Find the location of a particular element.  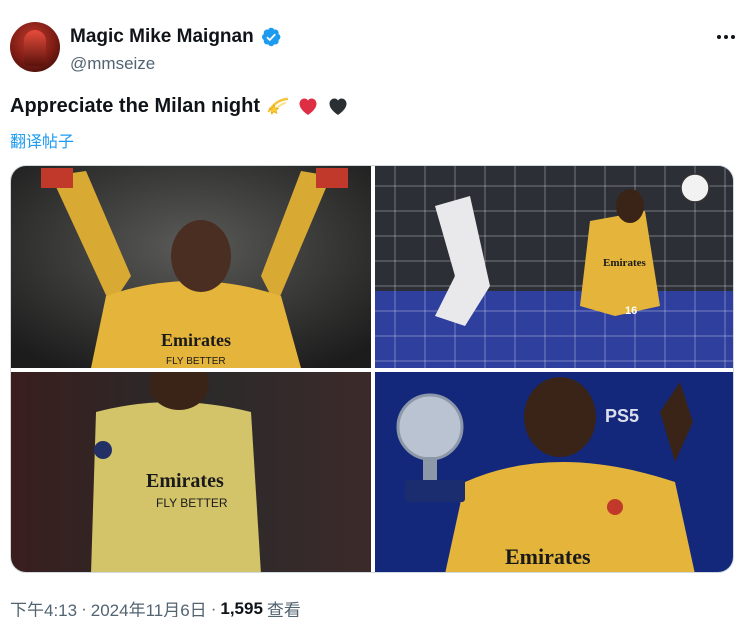

tweet-header: Magic Mike Maignan @mmseize is located at coordinates (375, 50).